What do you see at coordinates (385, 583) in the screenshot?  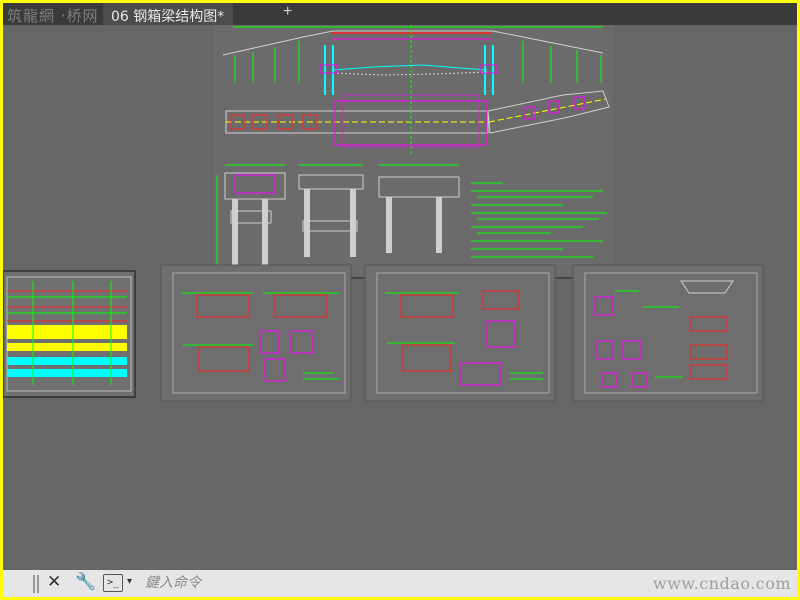 I see `command-input` at bounding box center [385, 583].